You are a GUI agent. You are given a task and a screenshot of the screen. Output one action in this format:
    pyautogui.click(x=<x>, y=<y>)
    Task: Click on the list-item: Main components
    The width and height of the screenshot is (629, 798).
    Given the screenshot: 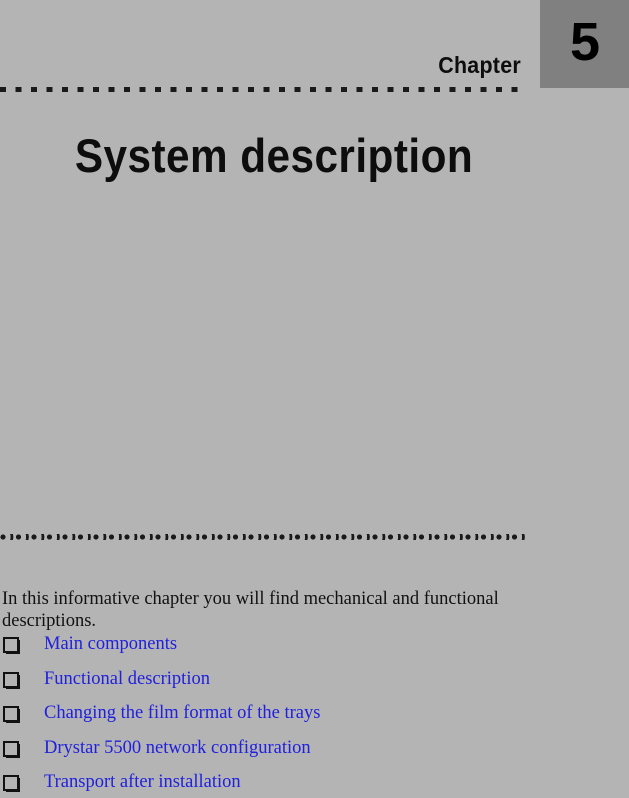 What is the action you would take?
    pyautogui.click(x=314, y=649)
    